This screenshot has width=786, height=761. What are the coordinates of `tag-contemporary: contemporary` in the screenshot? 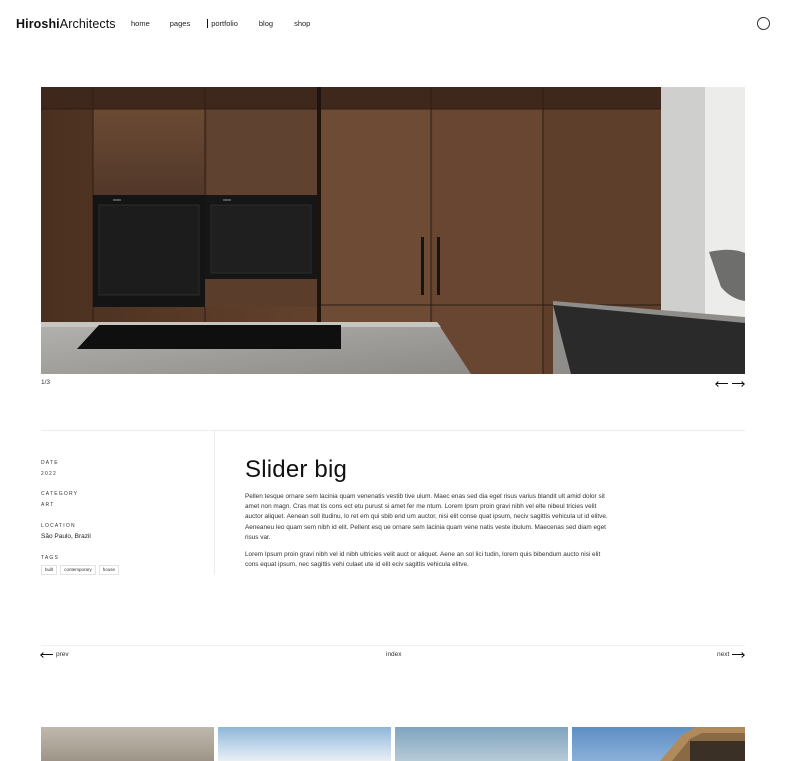 It's located at (78, 570).